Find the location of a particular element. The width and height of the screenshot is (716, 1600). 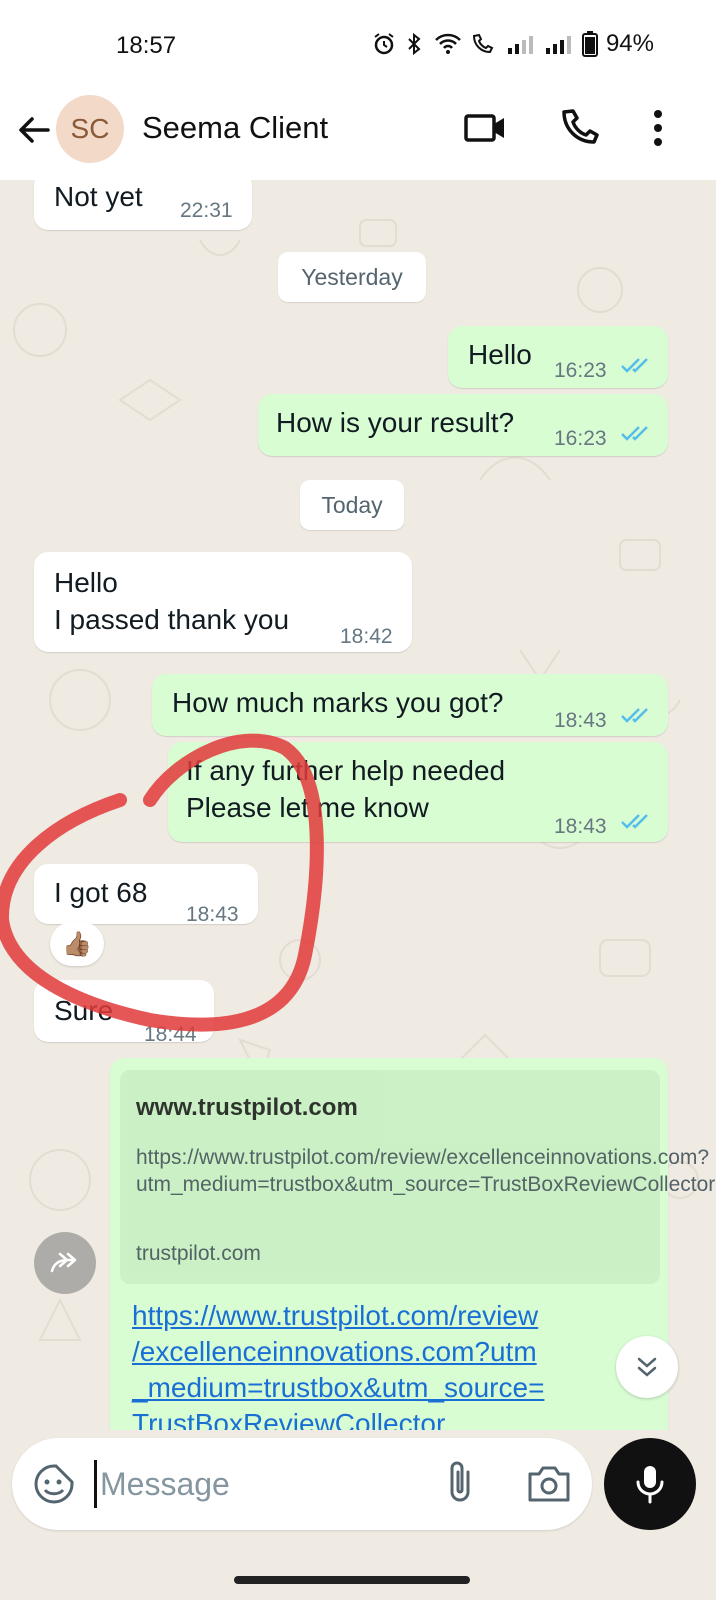

back-arrow-icon is located at coordinates (34, 130).